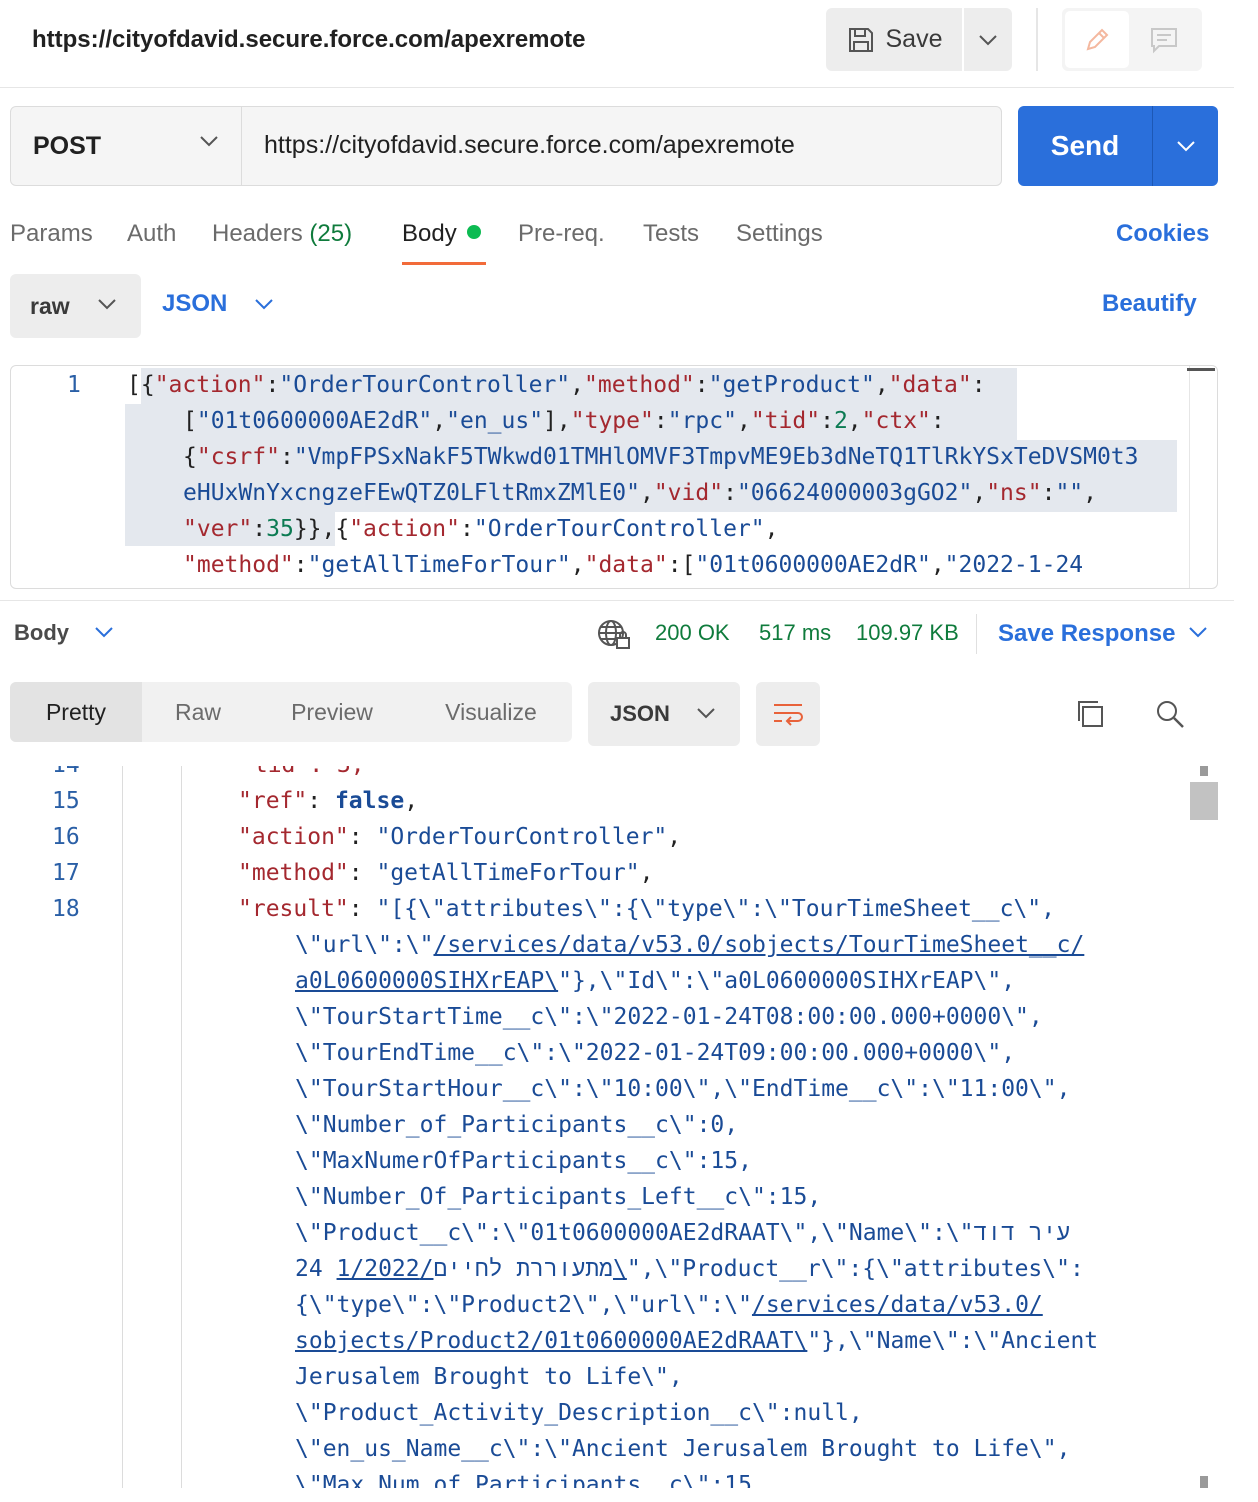 The height and width of the screenshot is (1502, 1258). I want to click on comment-icon, so click(1164, 40).